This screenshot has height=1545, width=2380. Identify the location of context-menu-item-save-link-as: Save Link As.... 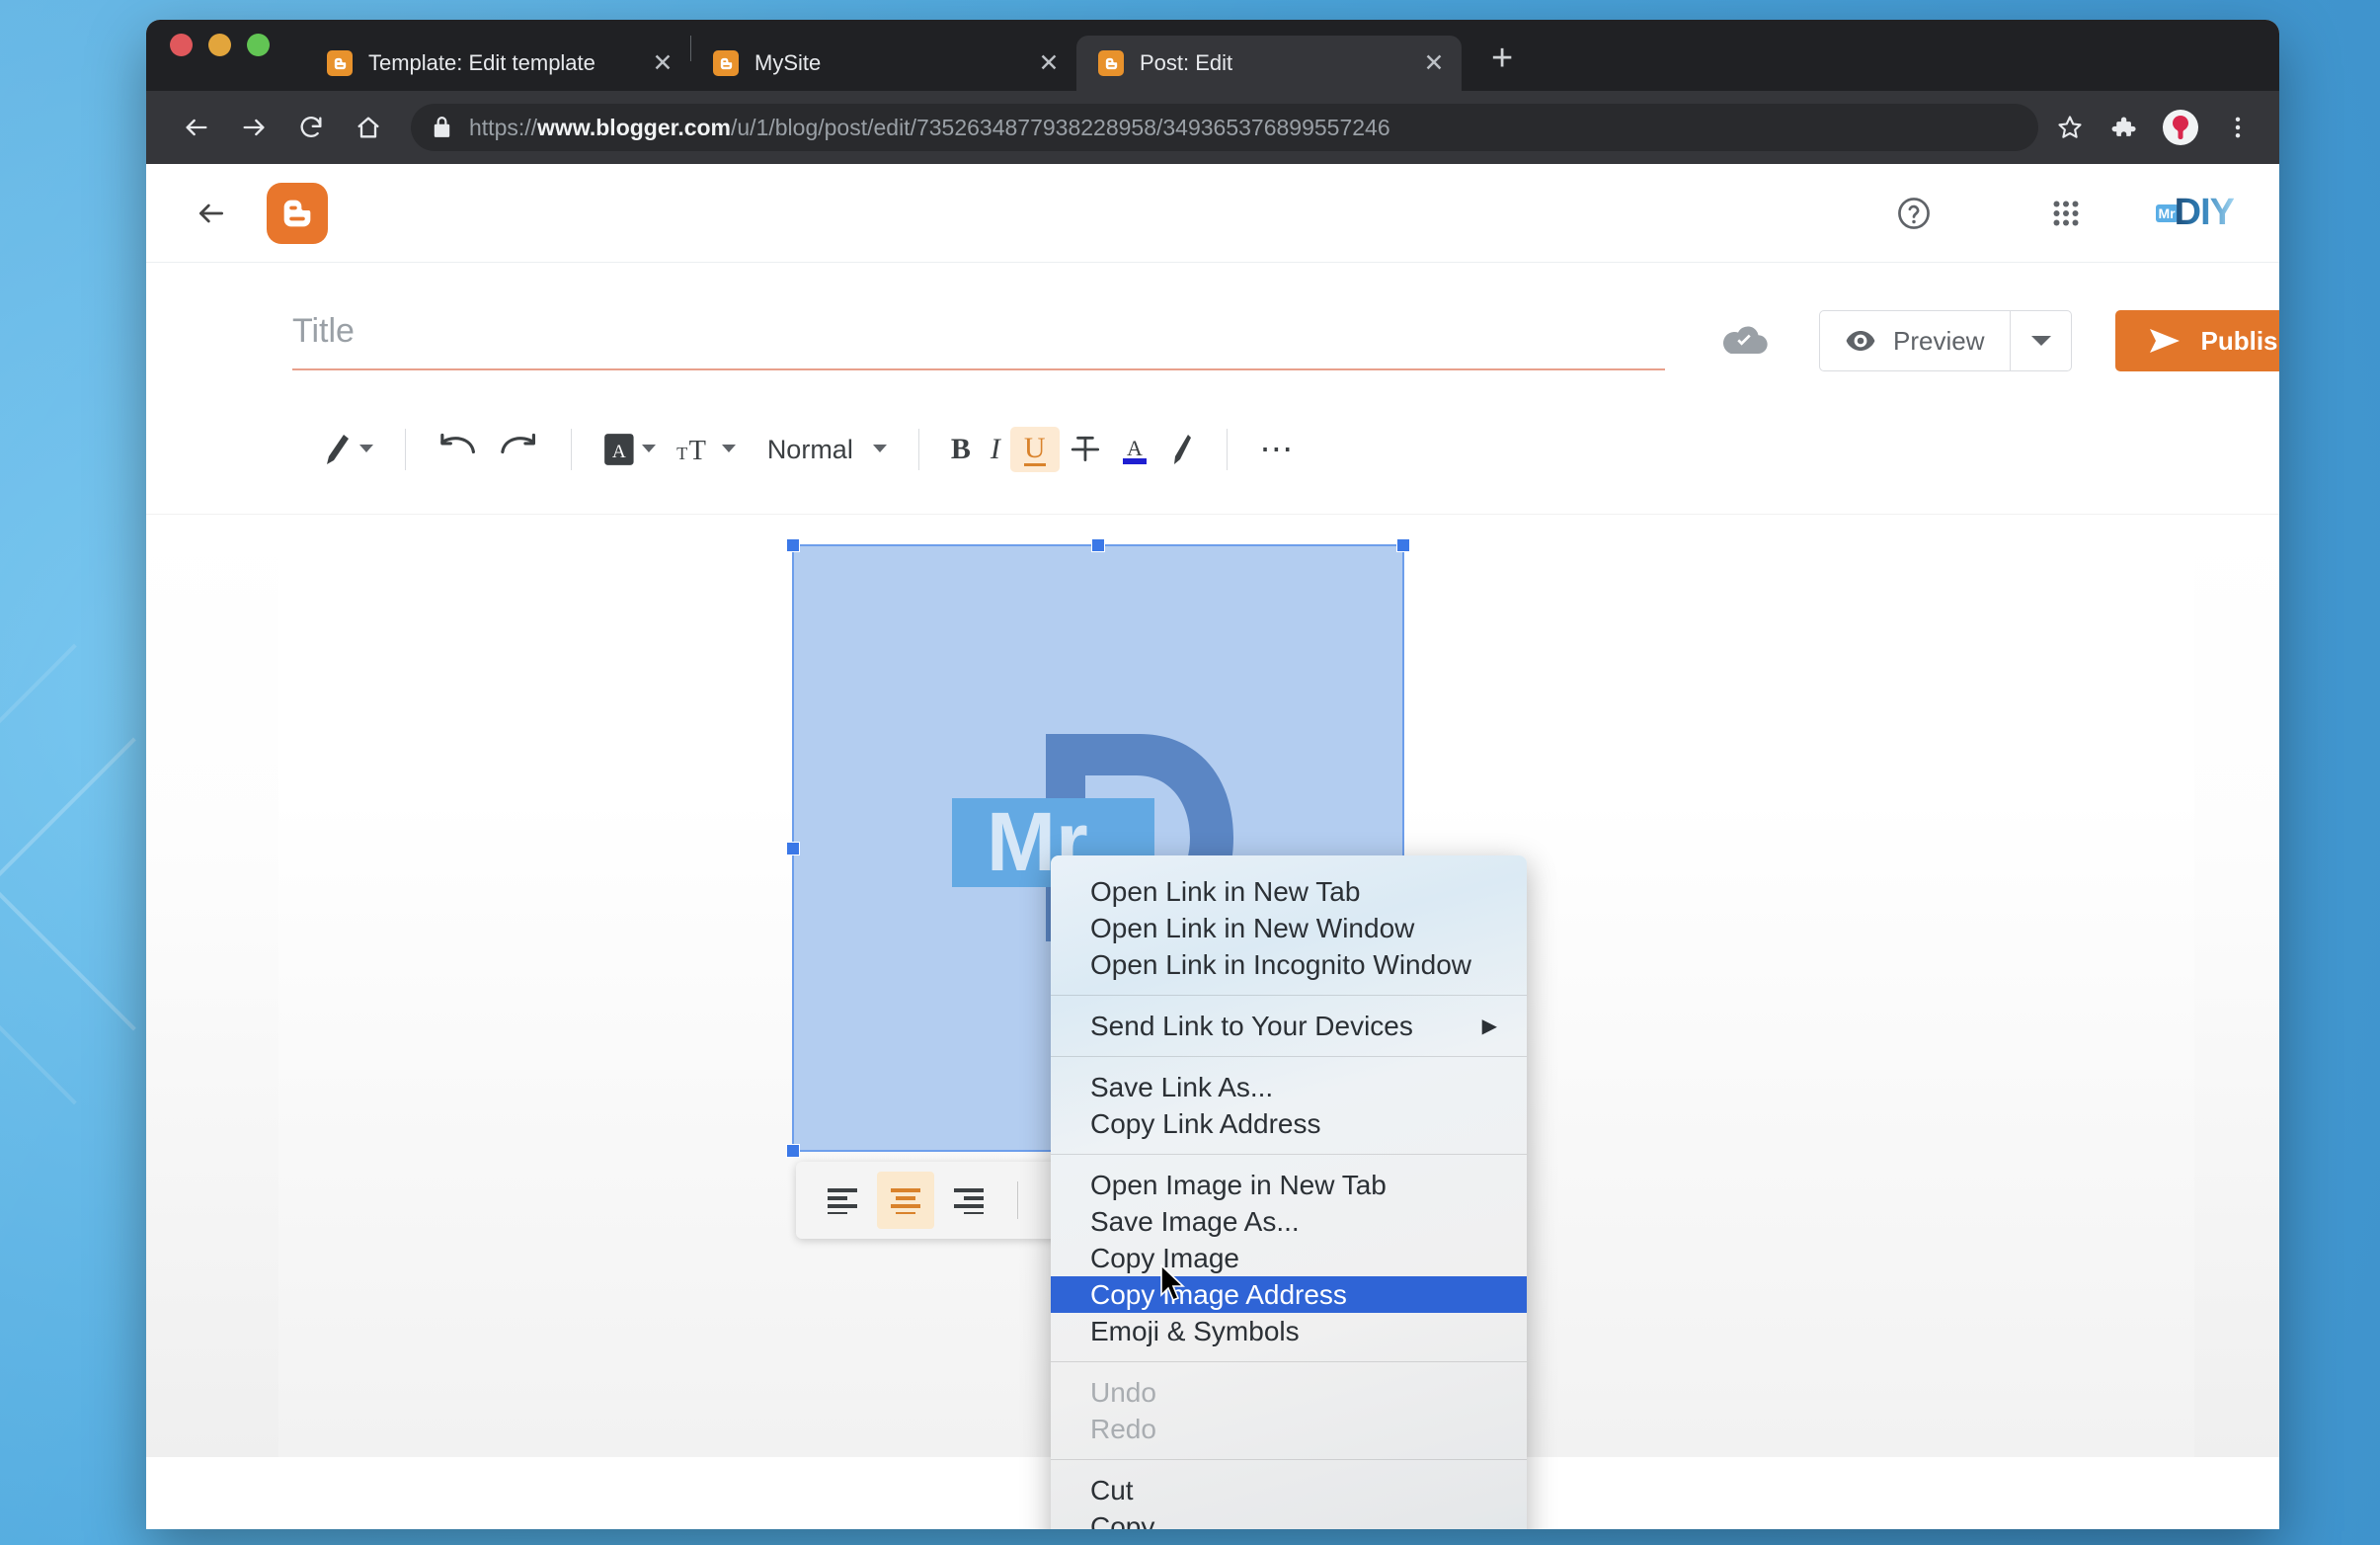
(1289, 1087).